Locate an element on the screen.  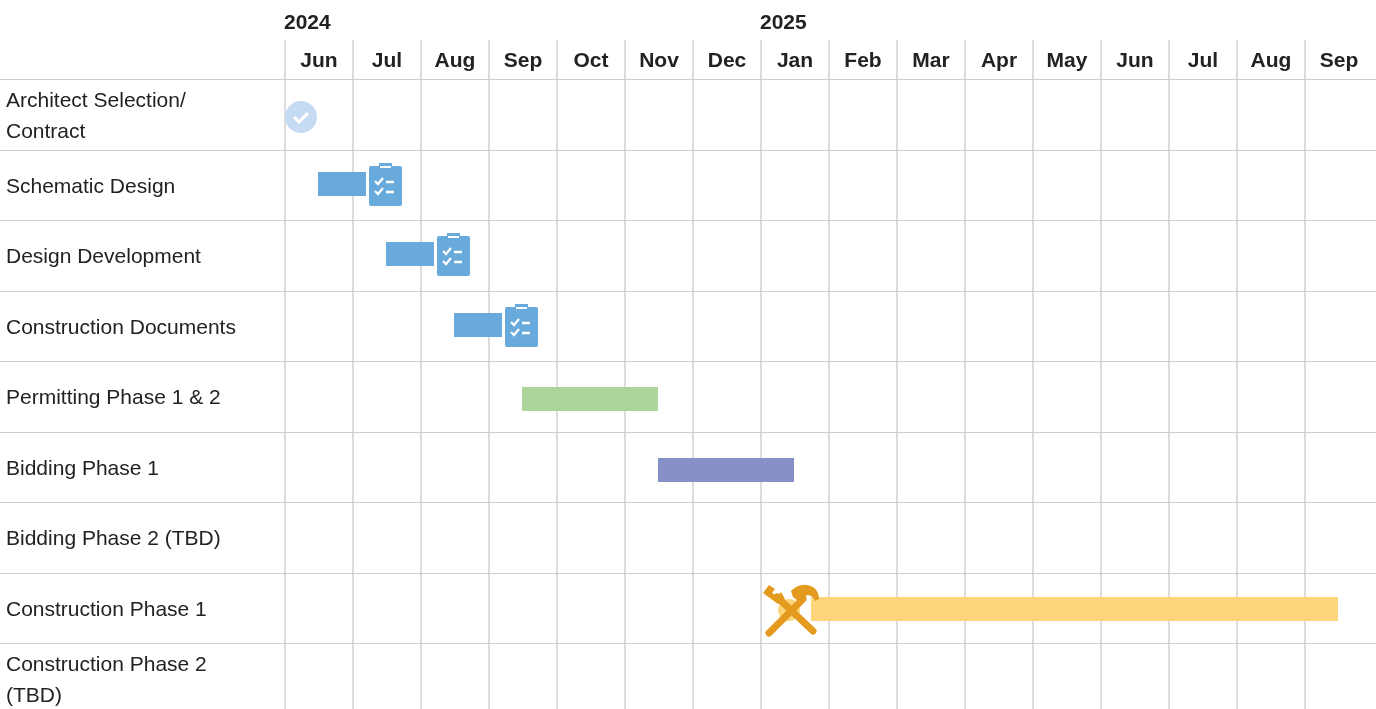
task-name: Bidding Phase 2 (TBD) is located at coordinates (113, 538).